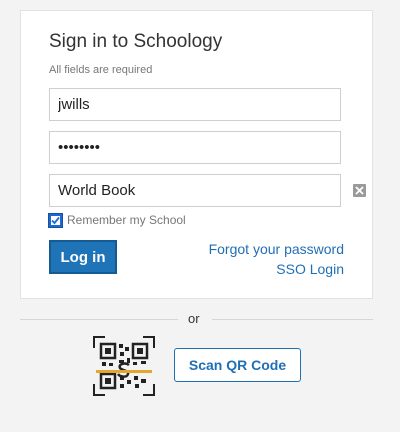  I want to click on divider-left, so click(99, 319).